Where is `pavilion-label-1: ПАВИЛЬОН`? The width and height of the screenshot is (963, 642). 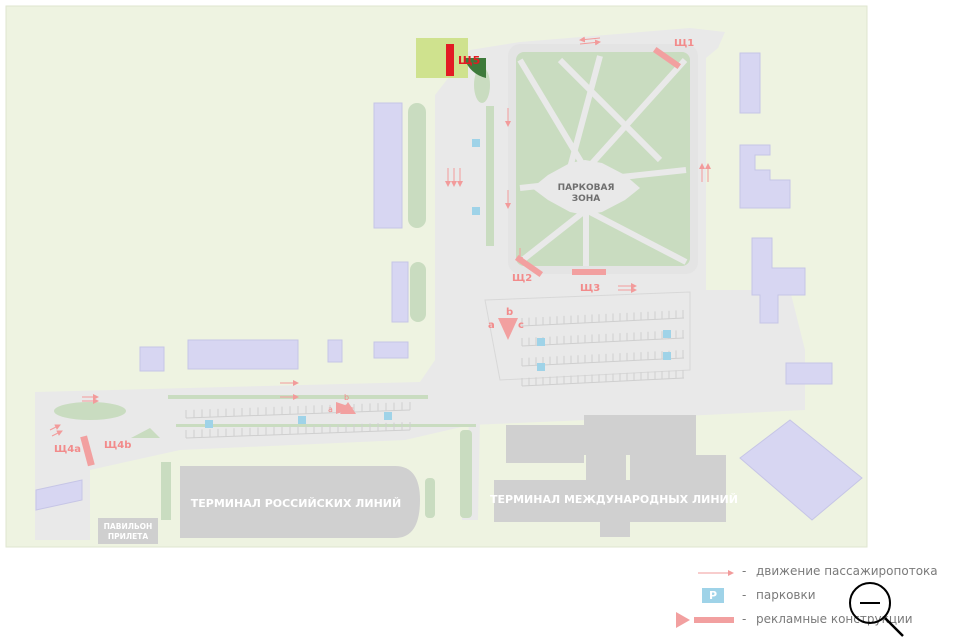 pavilion-label-1: ПАВИЛЬОН is located at coordinates (128, 526).